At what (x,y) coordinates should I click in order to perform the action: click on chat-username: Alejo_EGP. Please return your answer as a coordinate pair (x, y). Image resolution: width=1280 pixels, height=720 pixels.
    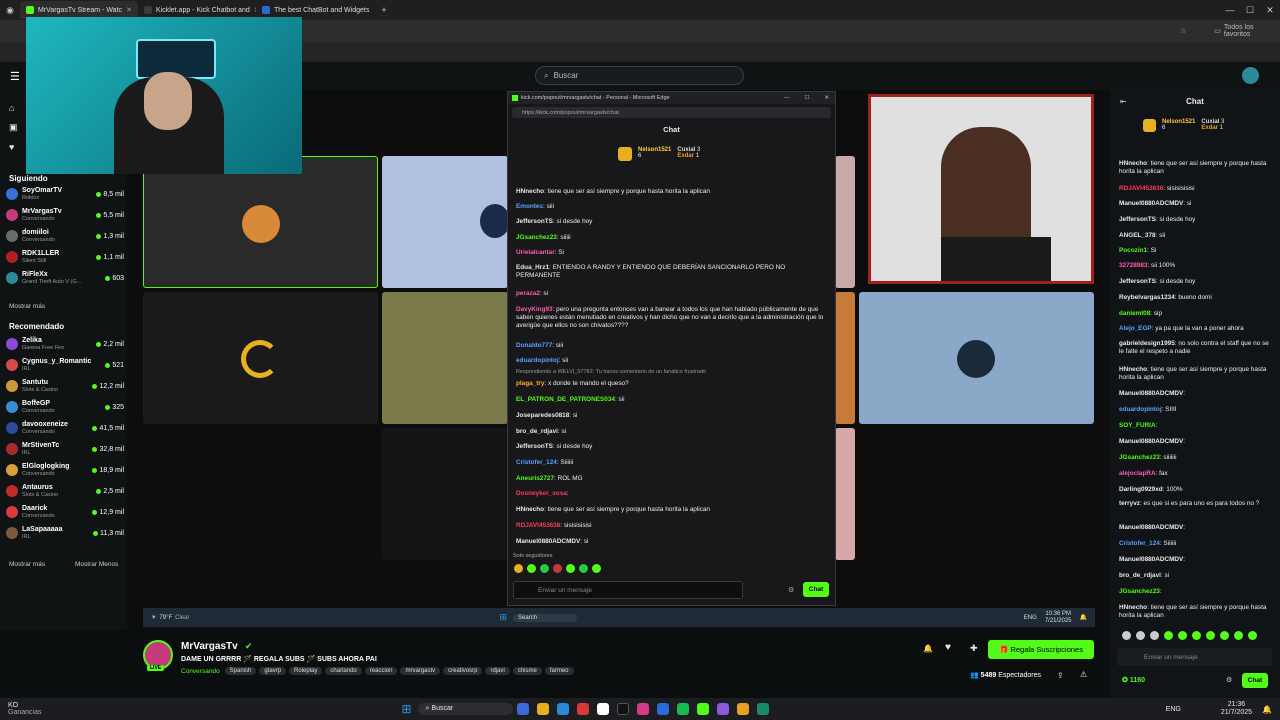
    Looking at the image, I should click on (1135, 328).